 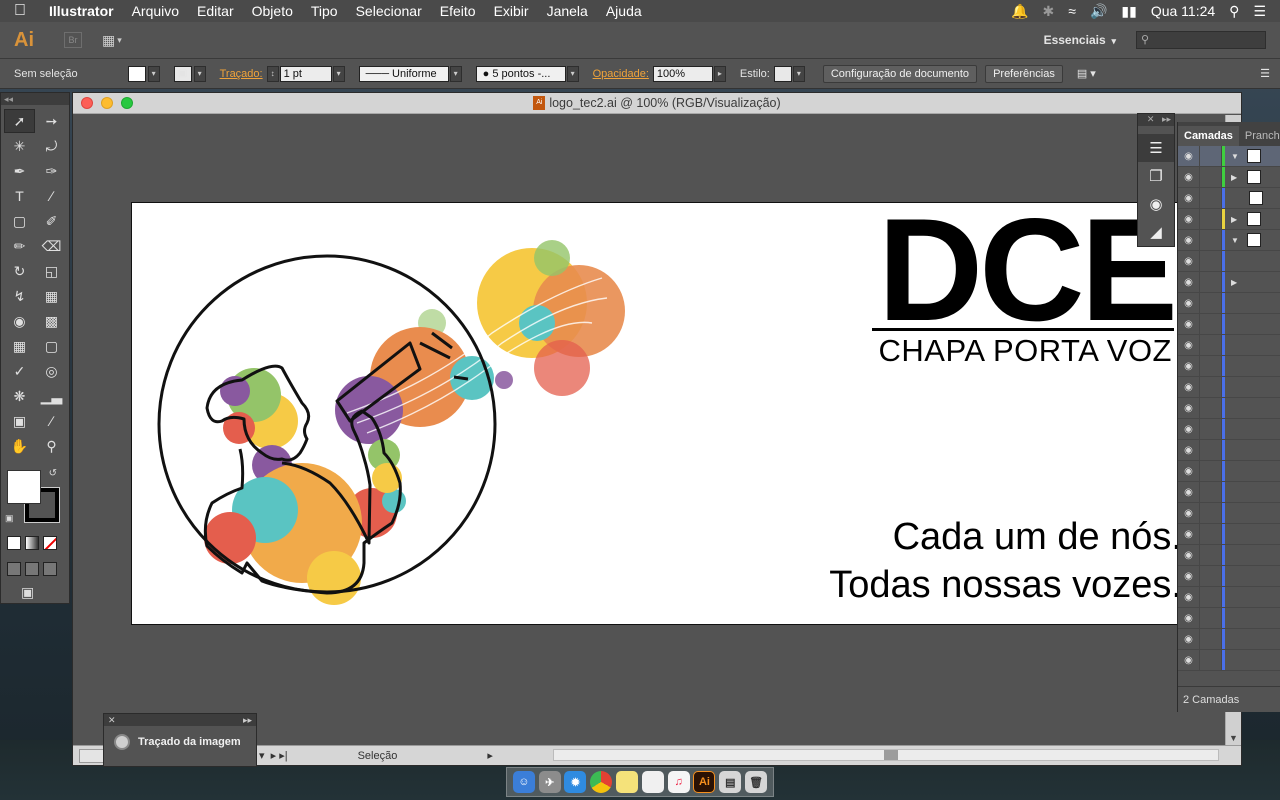 What do you see at coordinates (51, 446) in the screenshot?
I see `zoom-tool-icon: ⚲` at bounding box center [51, 446].